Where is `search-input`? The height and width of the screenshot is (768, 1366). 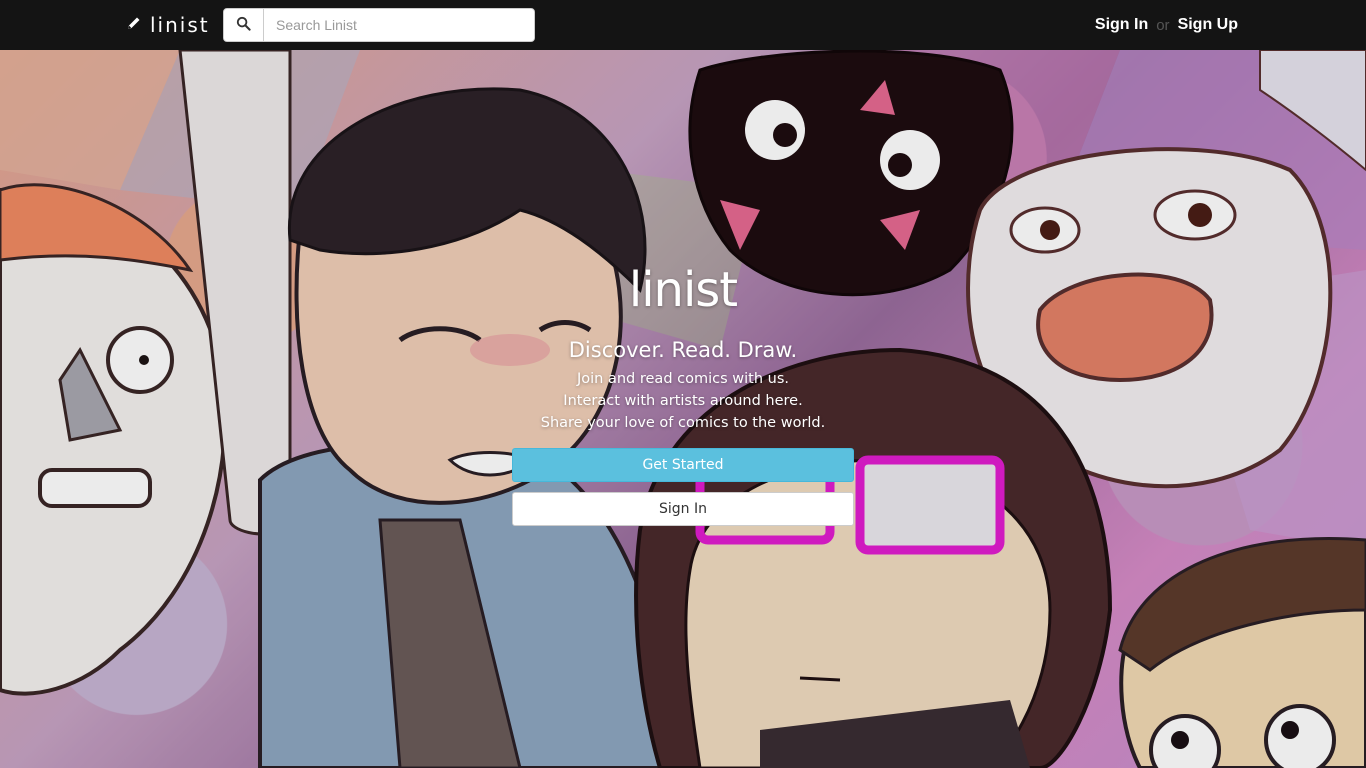
search-input is located at coordinates (399, 25).